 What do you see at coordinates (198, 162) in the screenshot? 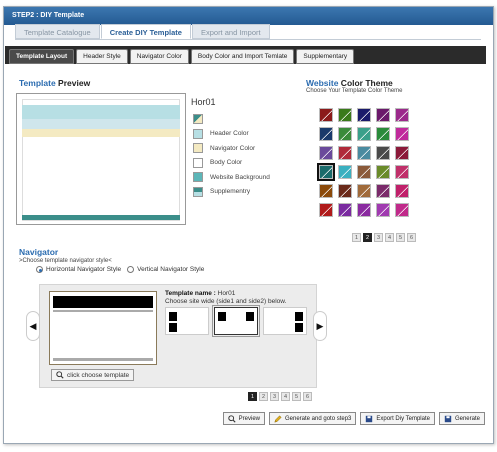
I see `body-color-swatch` at bounding box center [198, 162].